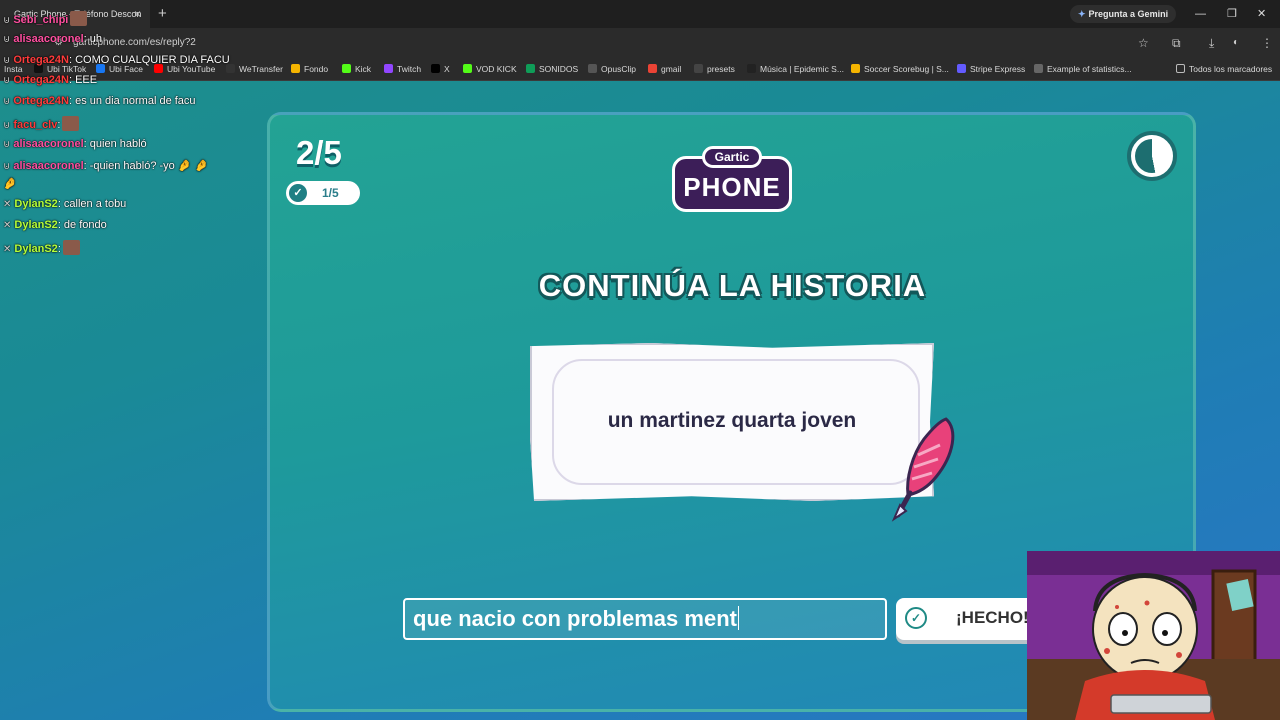  Describe the element at coordinates (490, 69) in the screenshot. I see `bookmark-vod-kick: VOD KICK` at that location.